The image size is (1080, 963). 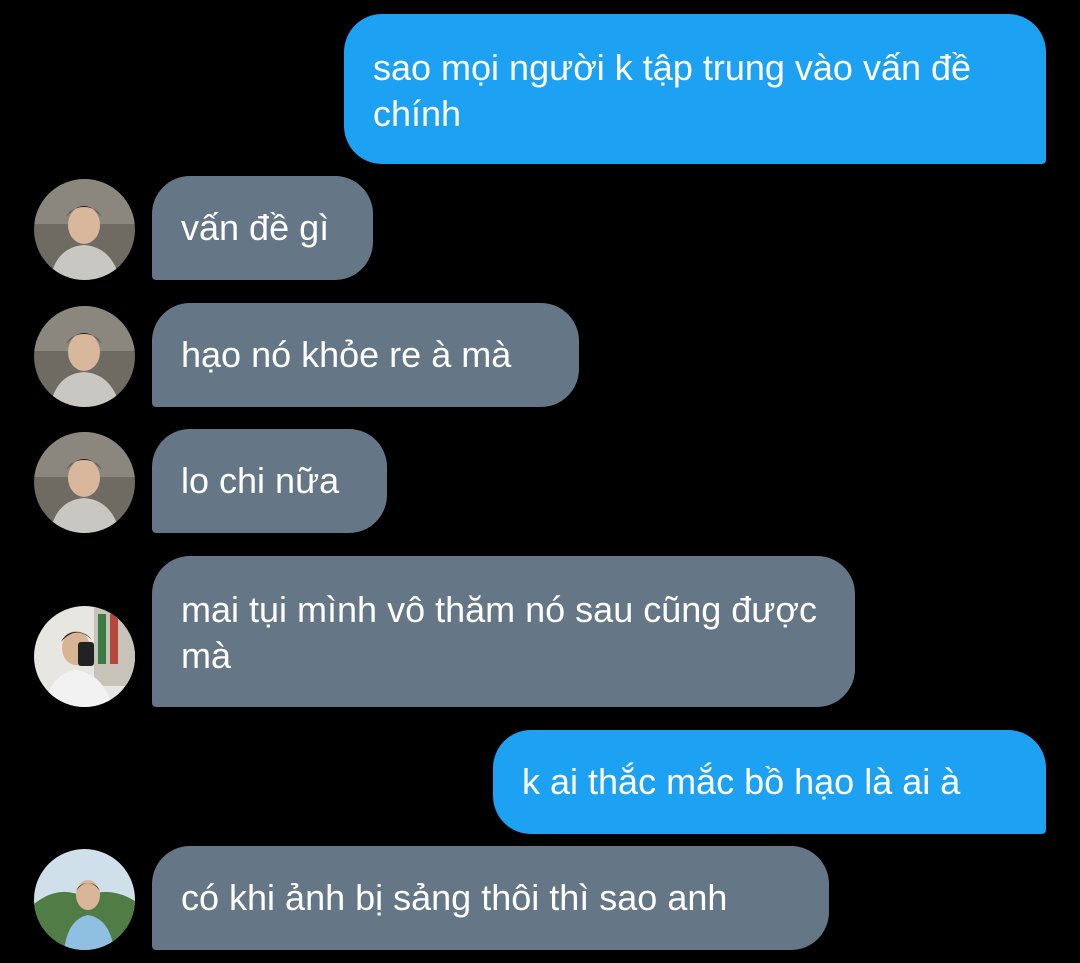 I want to click on received-message-bubble: hạo nó khỏe re à mà, so click(x=365, y=355).